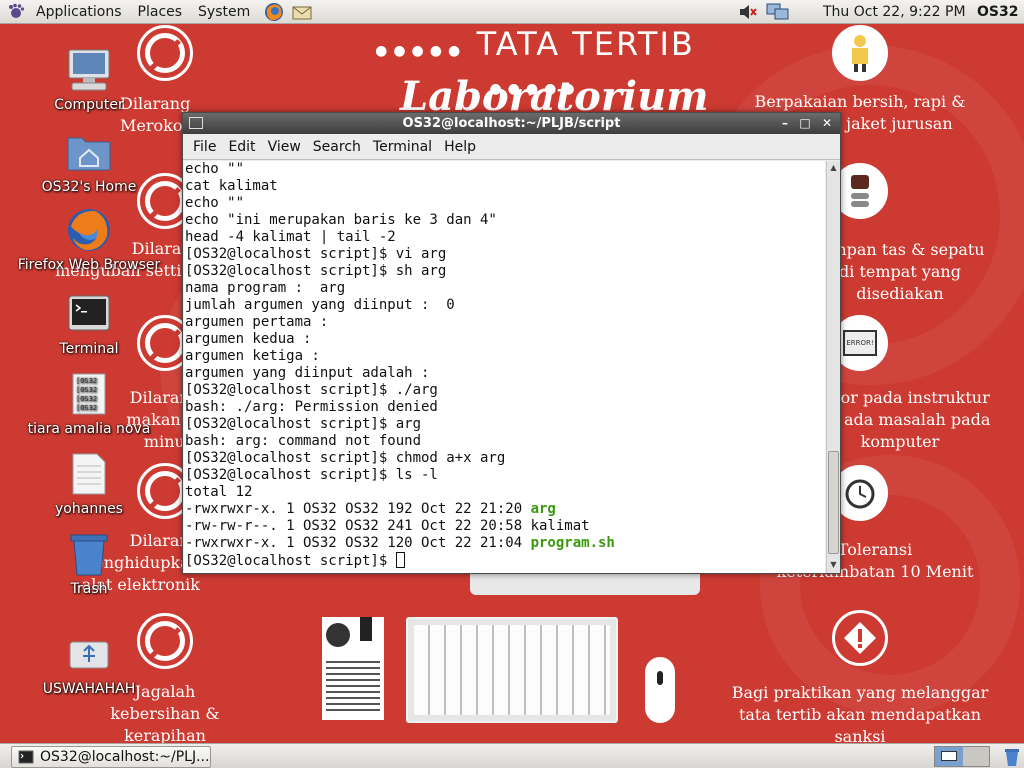 Image resolution: width=1024 pixels, height=768 pixels. Describe the element at coordinates (89, 429) in the screenshot. I see `desktop-icon-label: tiara amalia nova` at that location.